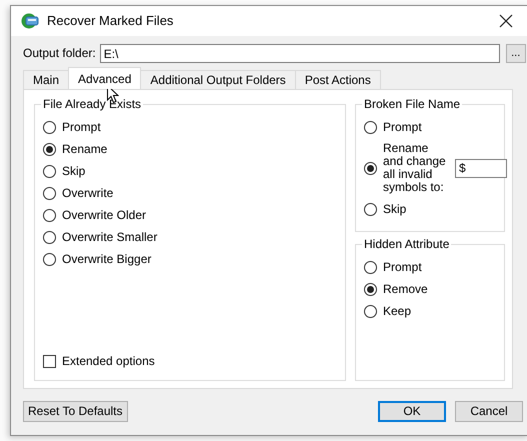  I want to click on group-title: File Already Exists, so click(92, 104).